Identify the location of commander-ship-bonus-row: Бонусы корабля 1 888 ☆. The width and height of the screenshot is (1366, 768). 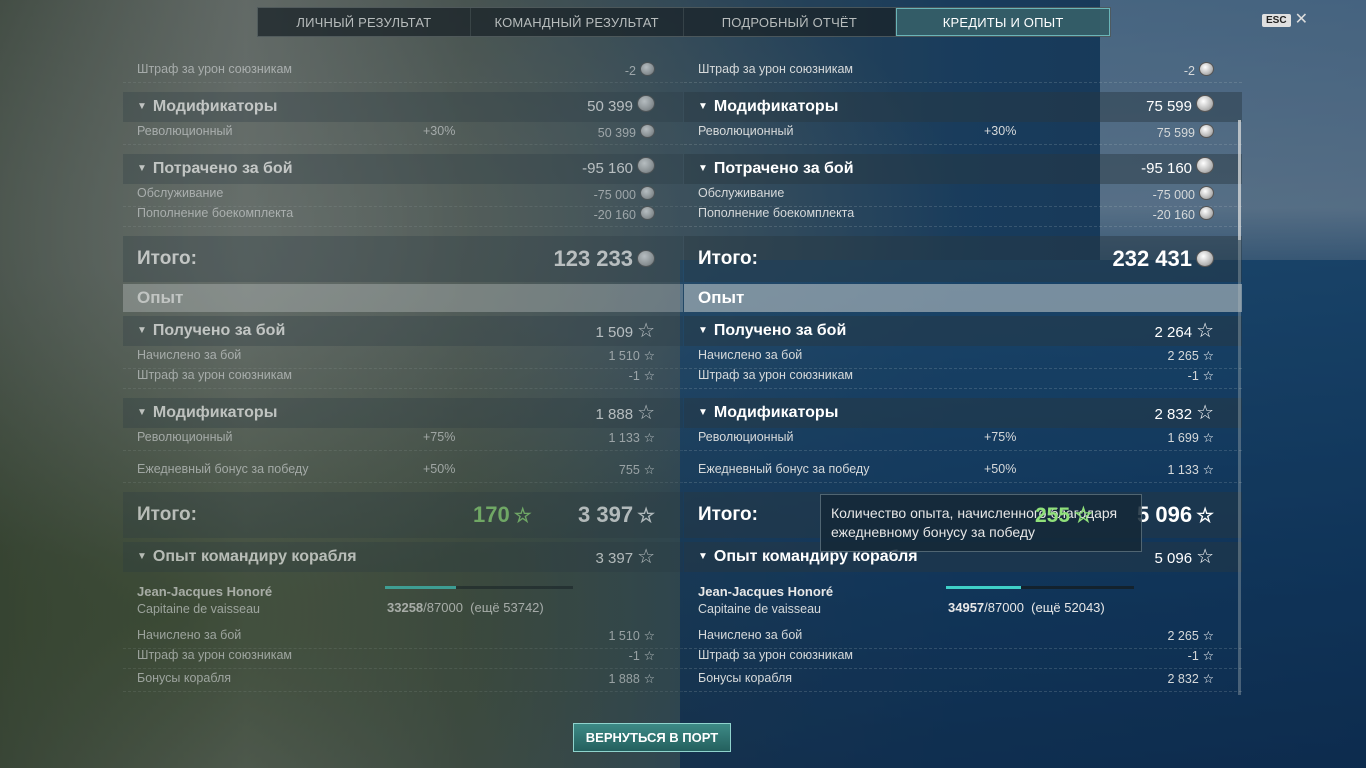
(403, 681).